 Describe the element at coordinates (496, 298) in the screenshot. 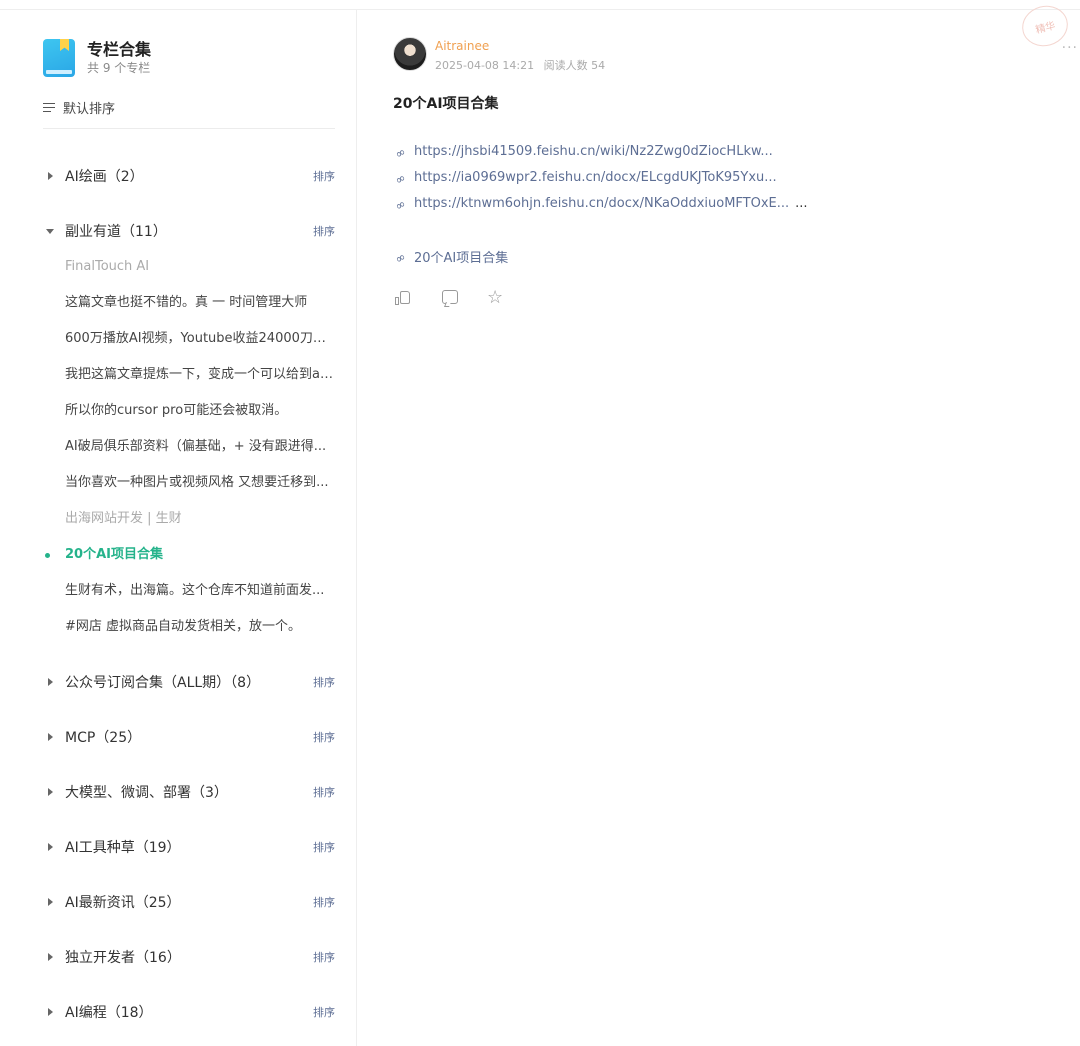

I see `star-icon: ☆` at that location.